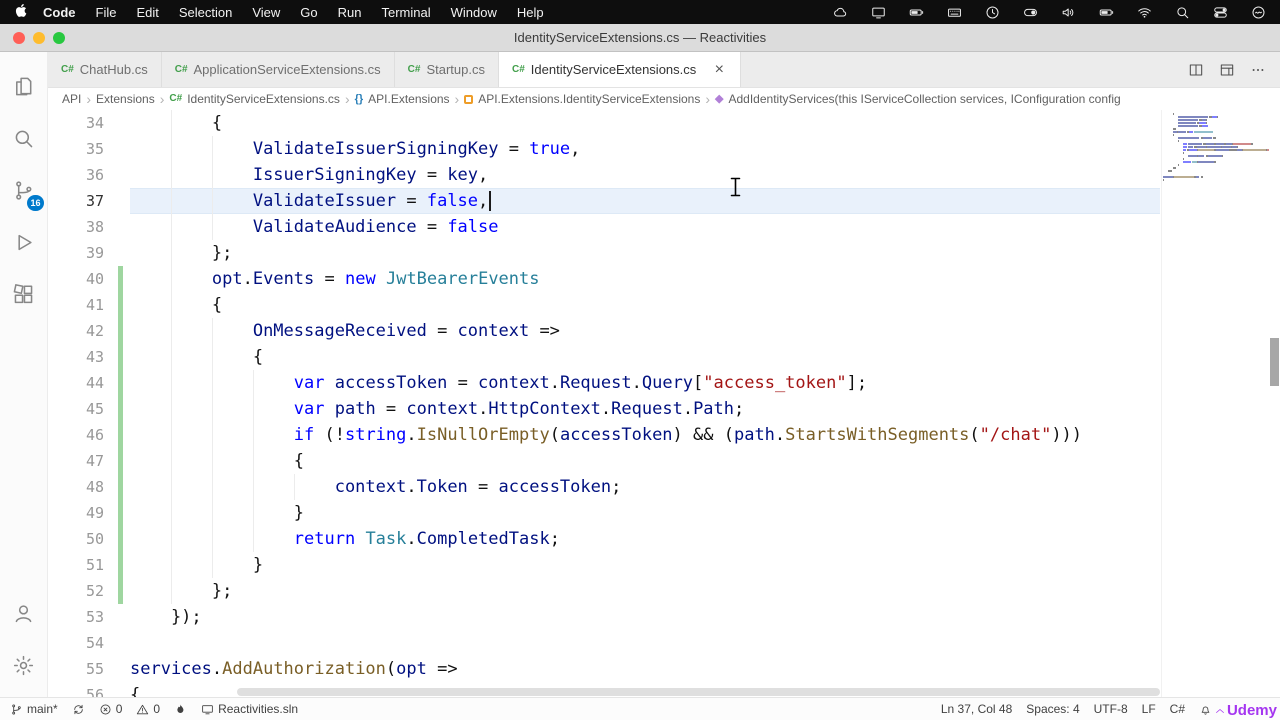 This screenshot has width=1280, height=720. Describe the element at coordinates (1196, 70) in the screenshot. I see `split-editor-icon` at that location.